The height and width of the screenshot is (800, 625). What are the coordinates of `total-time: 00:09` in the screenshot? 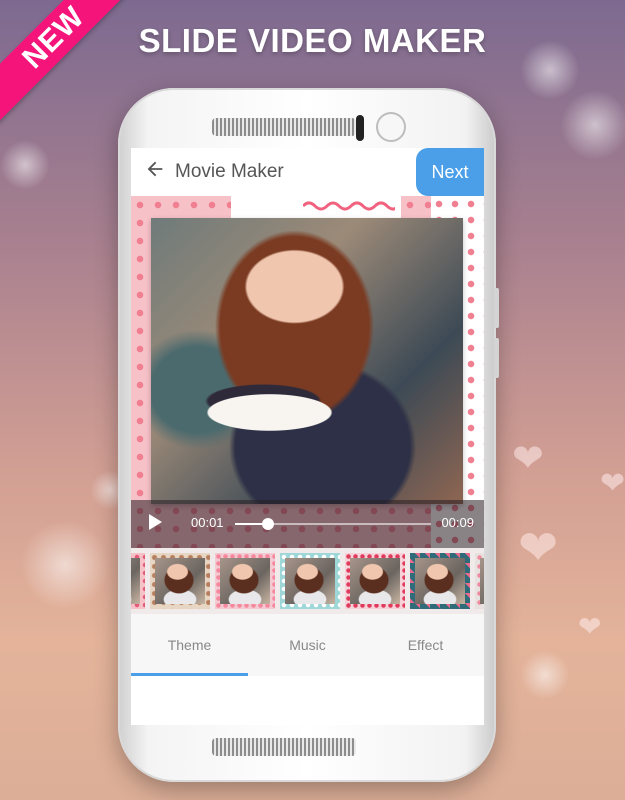 It's located at (457, 522).